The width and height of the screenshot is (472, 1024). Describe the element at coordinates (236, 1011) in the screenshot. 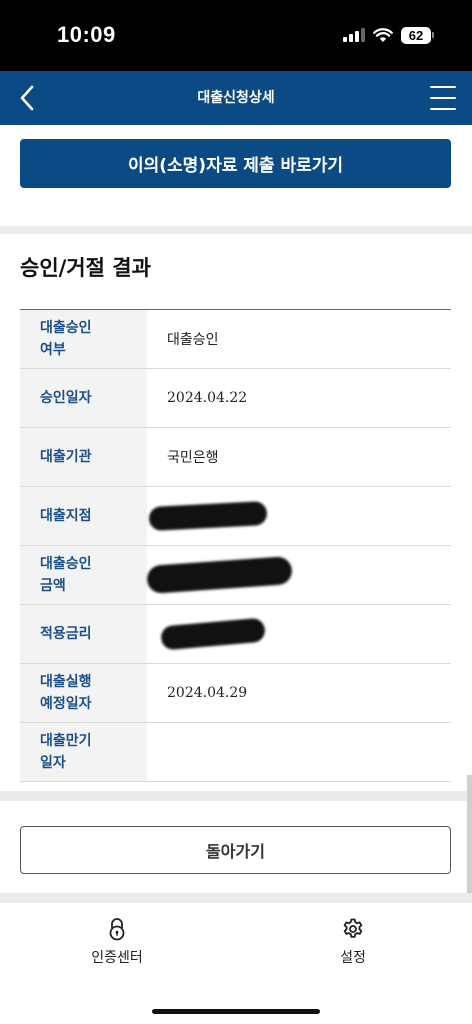

I see `home-indicator` at that location.